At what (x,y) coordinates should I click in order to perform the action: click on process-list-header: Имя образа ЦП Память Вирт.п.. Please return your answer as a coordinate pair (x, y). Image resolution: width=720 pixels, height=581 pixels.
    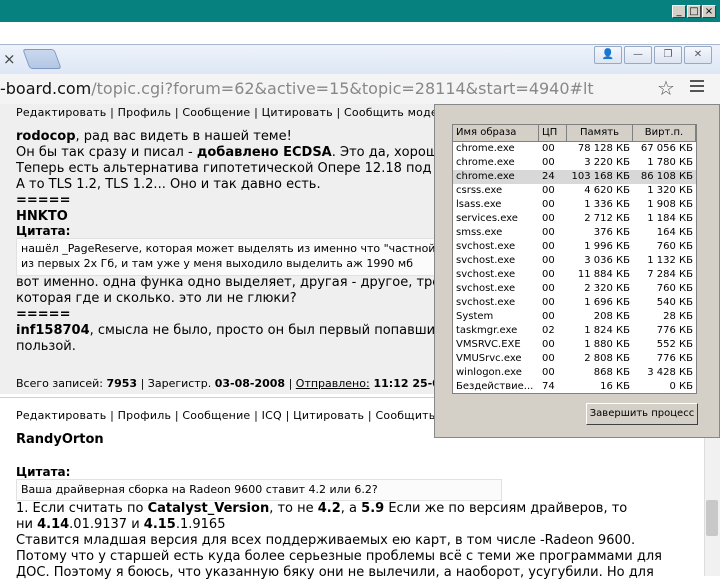
    Looking at the image, I should click on (574, 133).